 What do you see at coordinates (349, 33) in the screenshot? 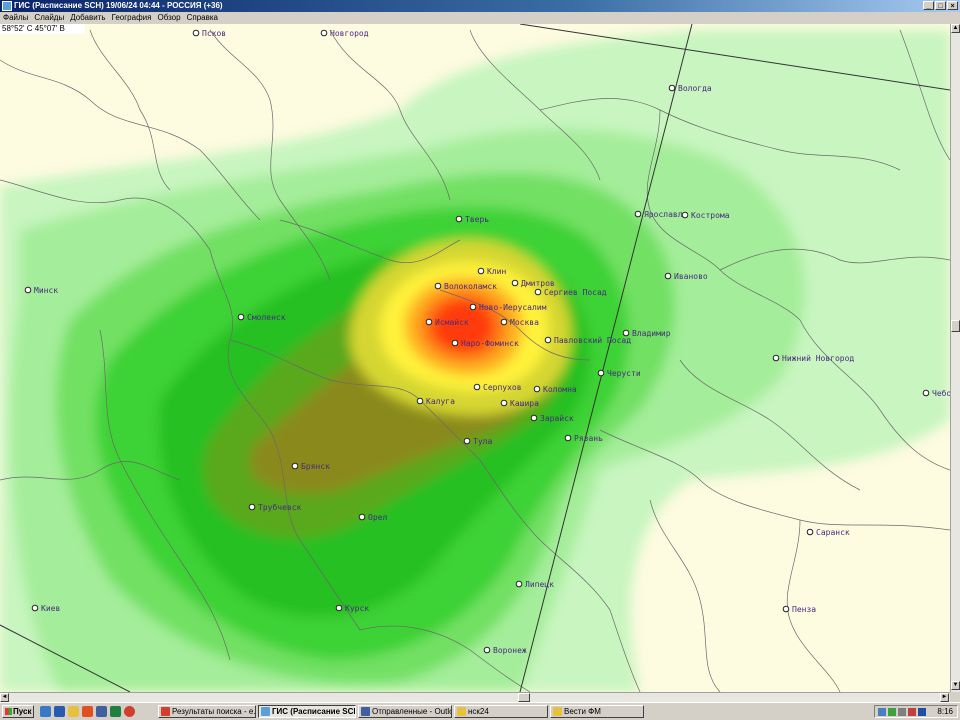
I see `city-label: Новгород` at bounding box center [349, 33].